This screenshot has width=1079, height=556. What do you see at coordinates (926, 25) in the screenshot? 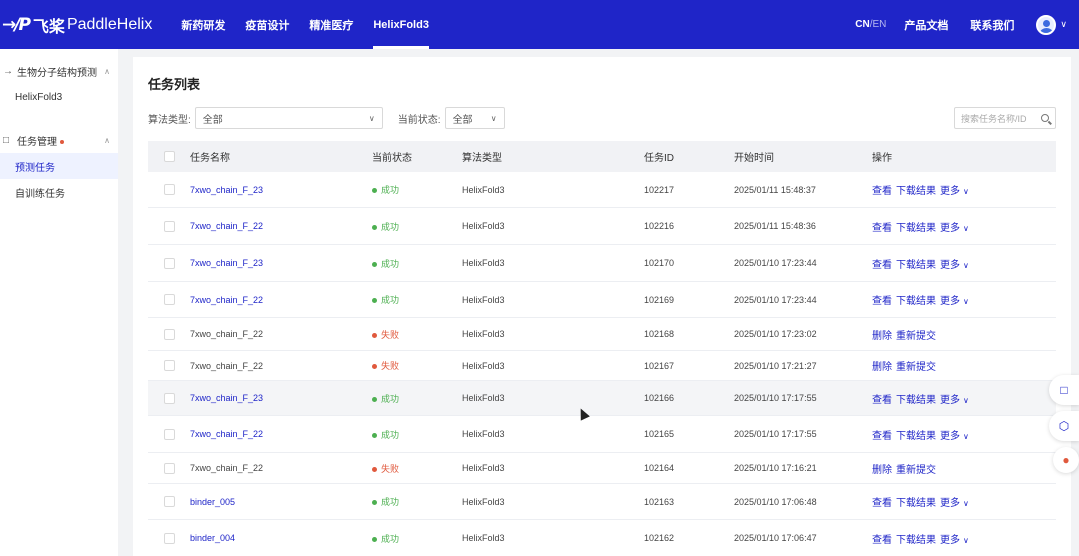
I see `docs-link: 产品文档` at bounding box center [926, 25].